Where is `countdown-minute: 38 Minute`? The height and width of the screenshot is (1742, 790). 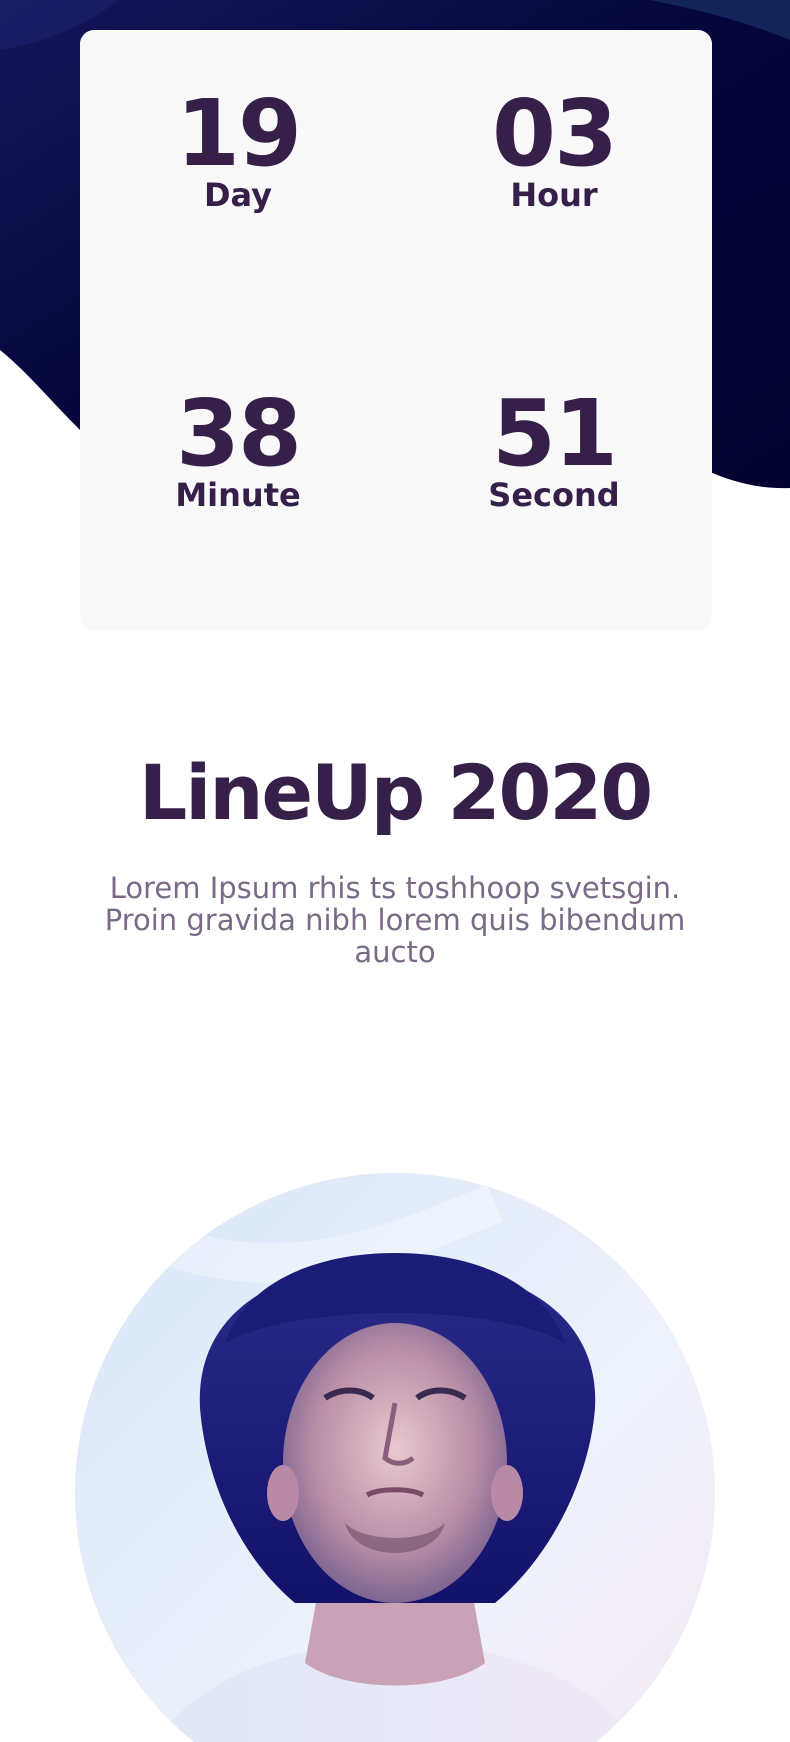
countdown-minute: 38 Minute is located at coordinates (238, 447).